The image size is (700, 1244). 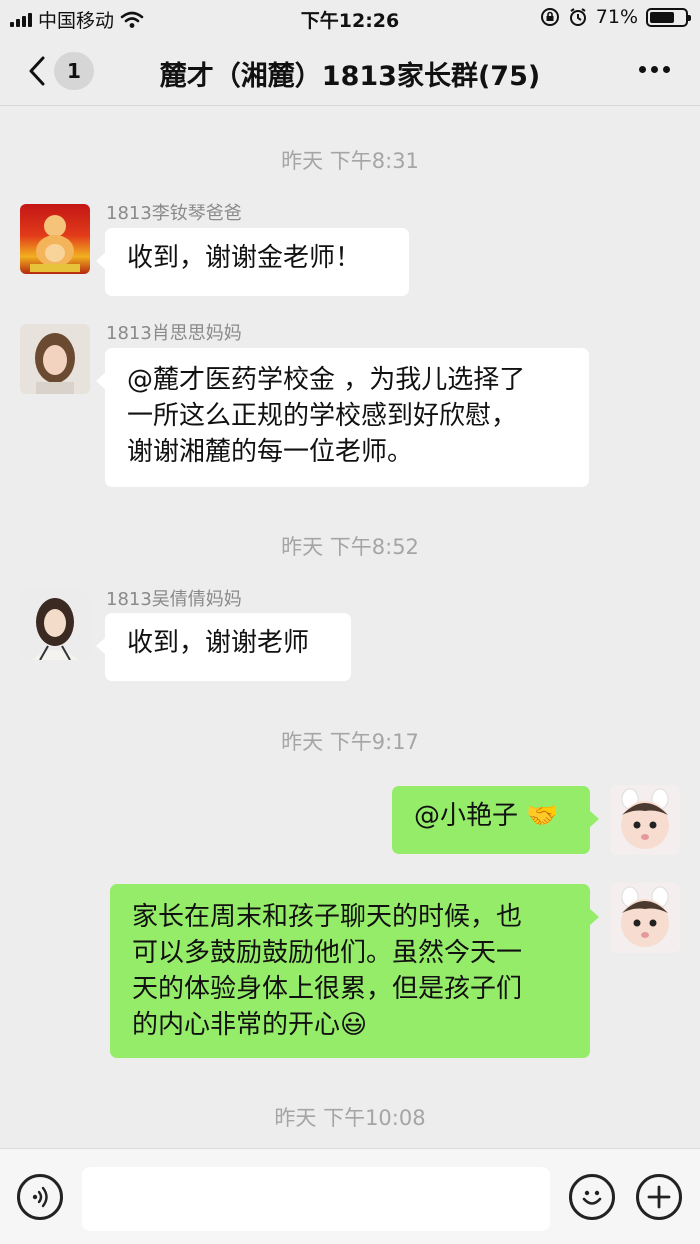 I want to click on chat-header: 1 麓才（湘麓）1813家长群(75), so click(x=350, y=71).